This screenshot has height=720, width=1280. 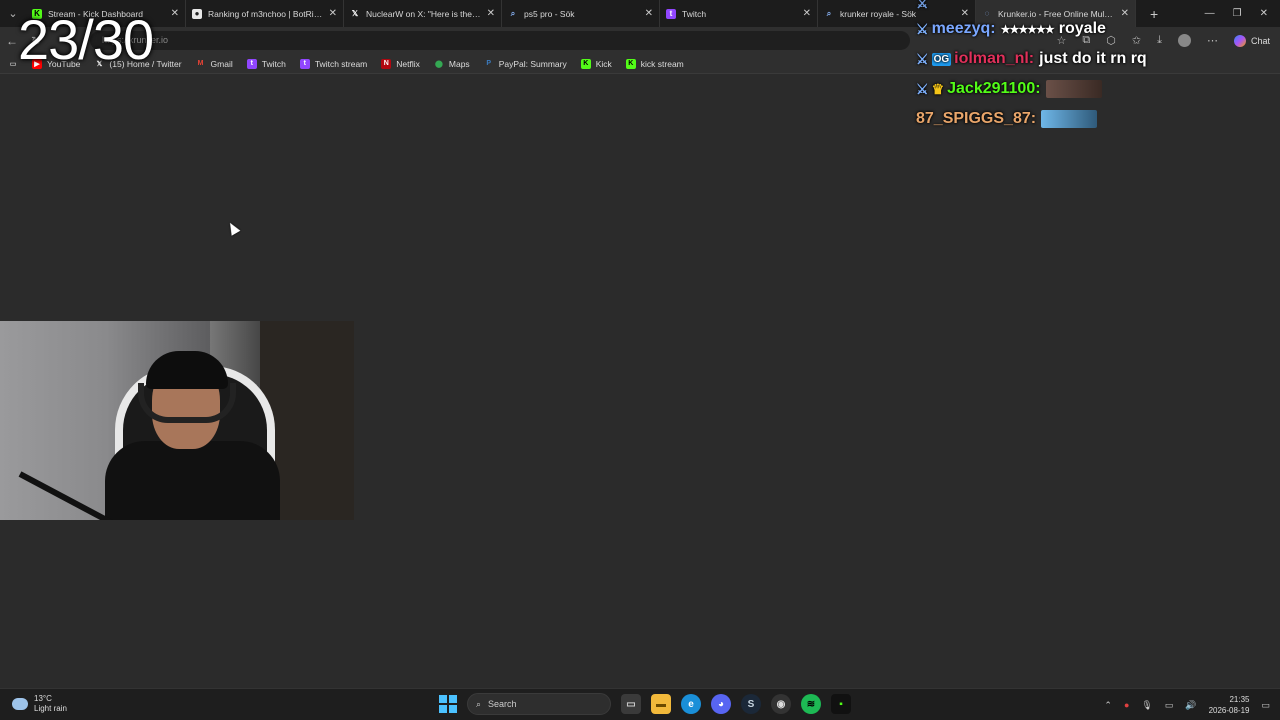 What do you see at coordinates (963, 28) in the screenshot?
I see `chat-username: meezyq:` at bounding box center [963, 28].